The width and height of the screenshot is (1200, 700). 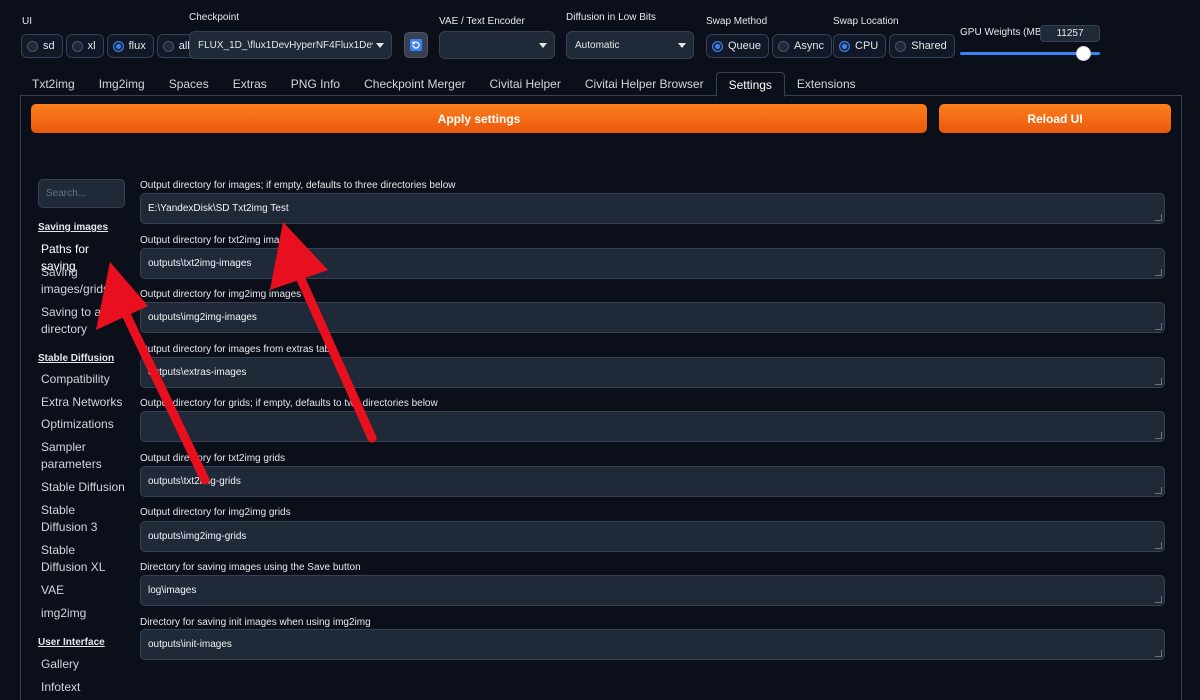 What do you see at coordinates (315, 84) in the screenshot?
I see `tab-png-info: PNG Info` at bounding box center [315, 84].